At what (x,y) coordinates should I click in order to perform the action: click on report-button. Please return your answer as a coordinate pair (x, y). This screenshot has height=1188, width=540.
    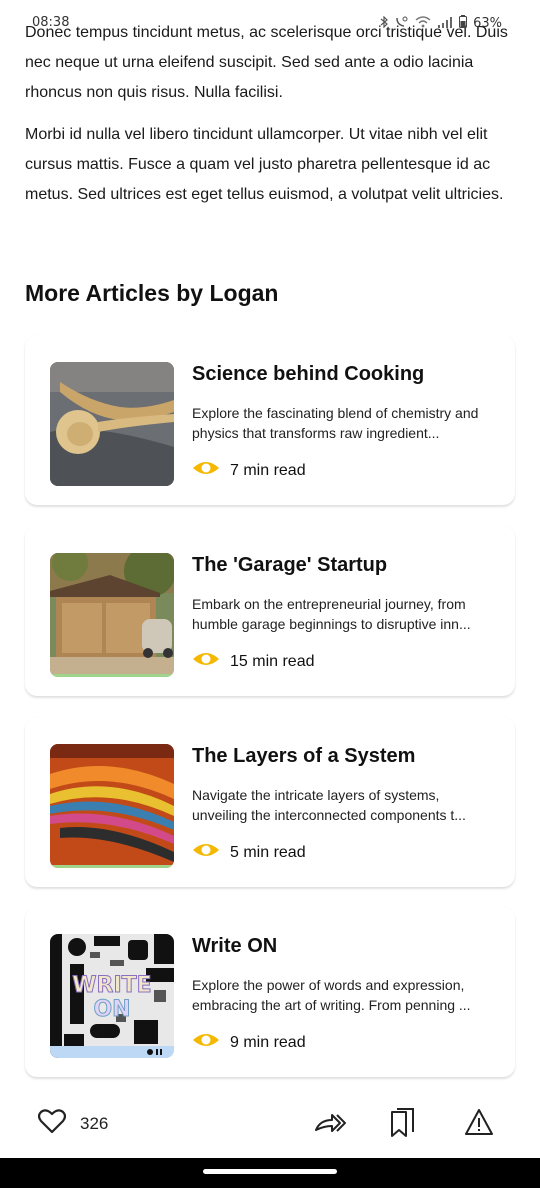
    Looking at the image, I should click on (479, 1123).